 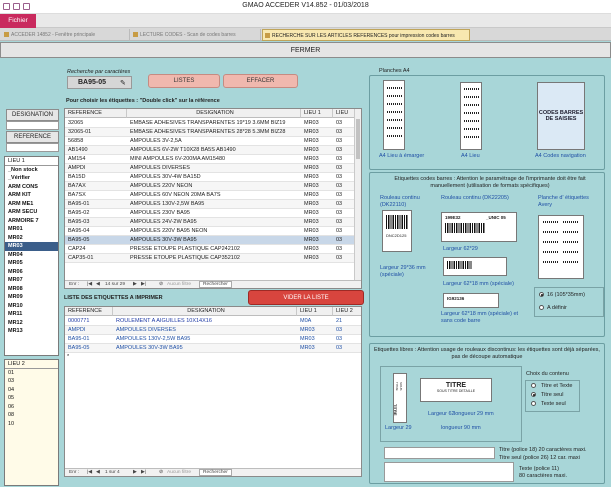 I want to click on lieu2-item: 08, so click(x=31, y=415).